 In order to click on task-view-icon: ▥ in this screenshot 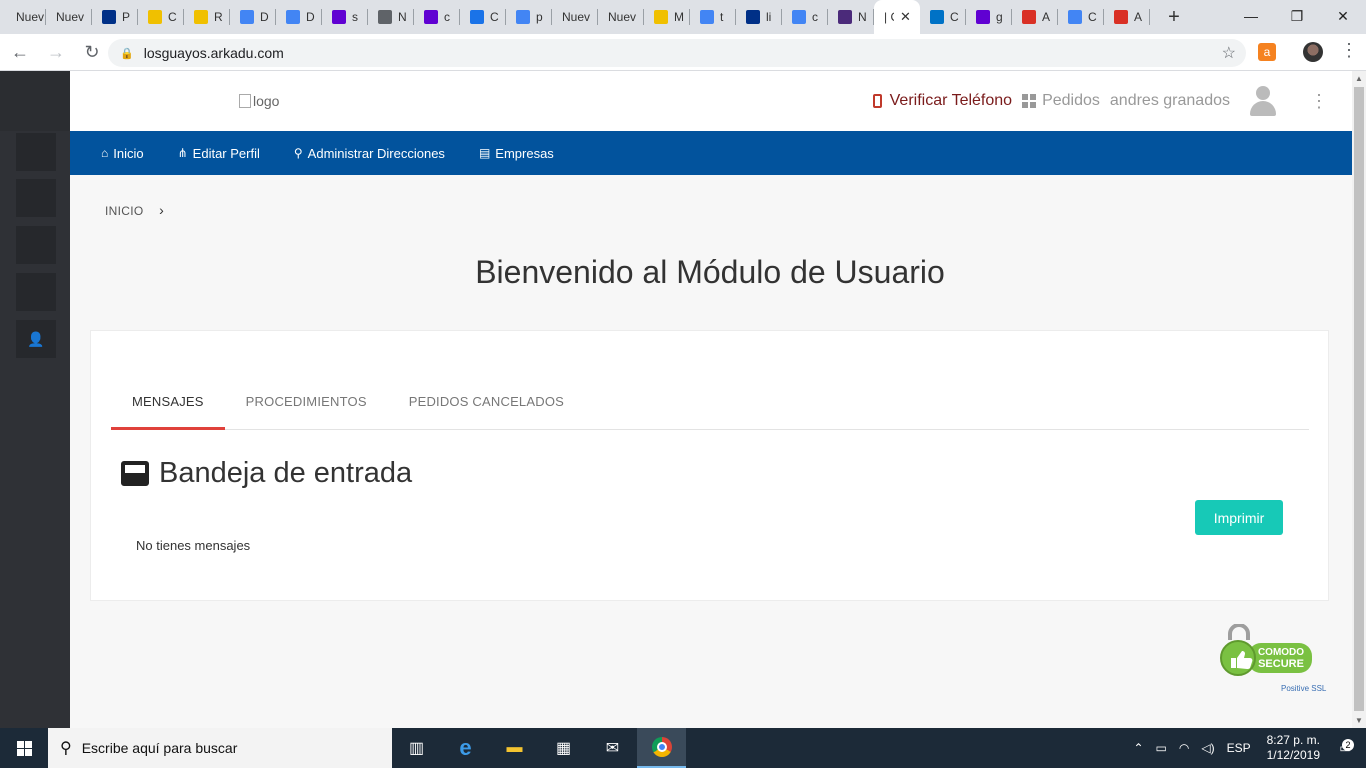, I will do `click(416, 748)`.